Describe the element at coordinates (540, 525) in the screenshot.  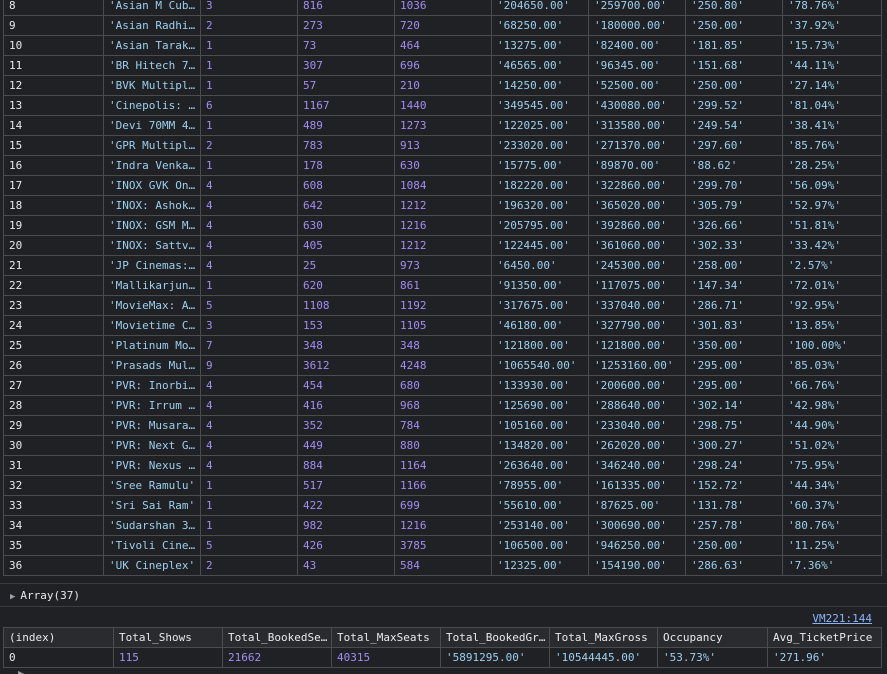
I see `cell-booked-gross: '253140.00'` at that location.